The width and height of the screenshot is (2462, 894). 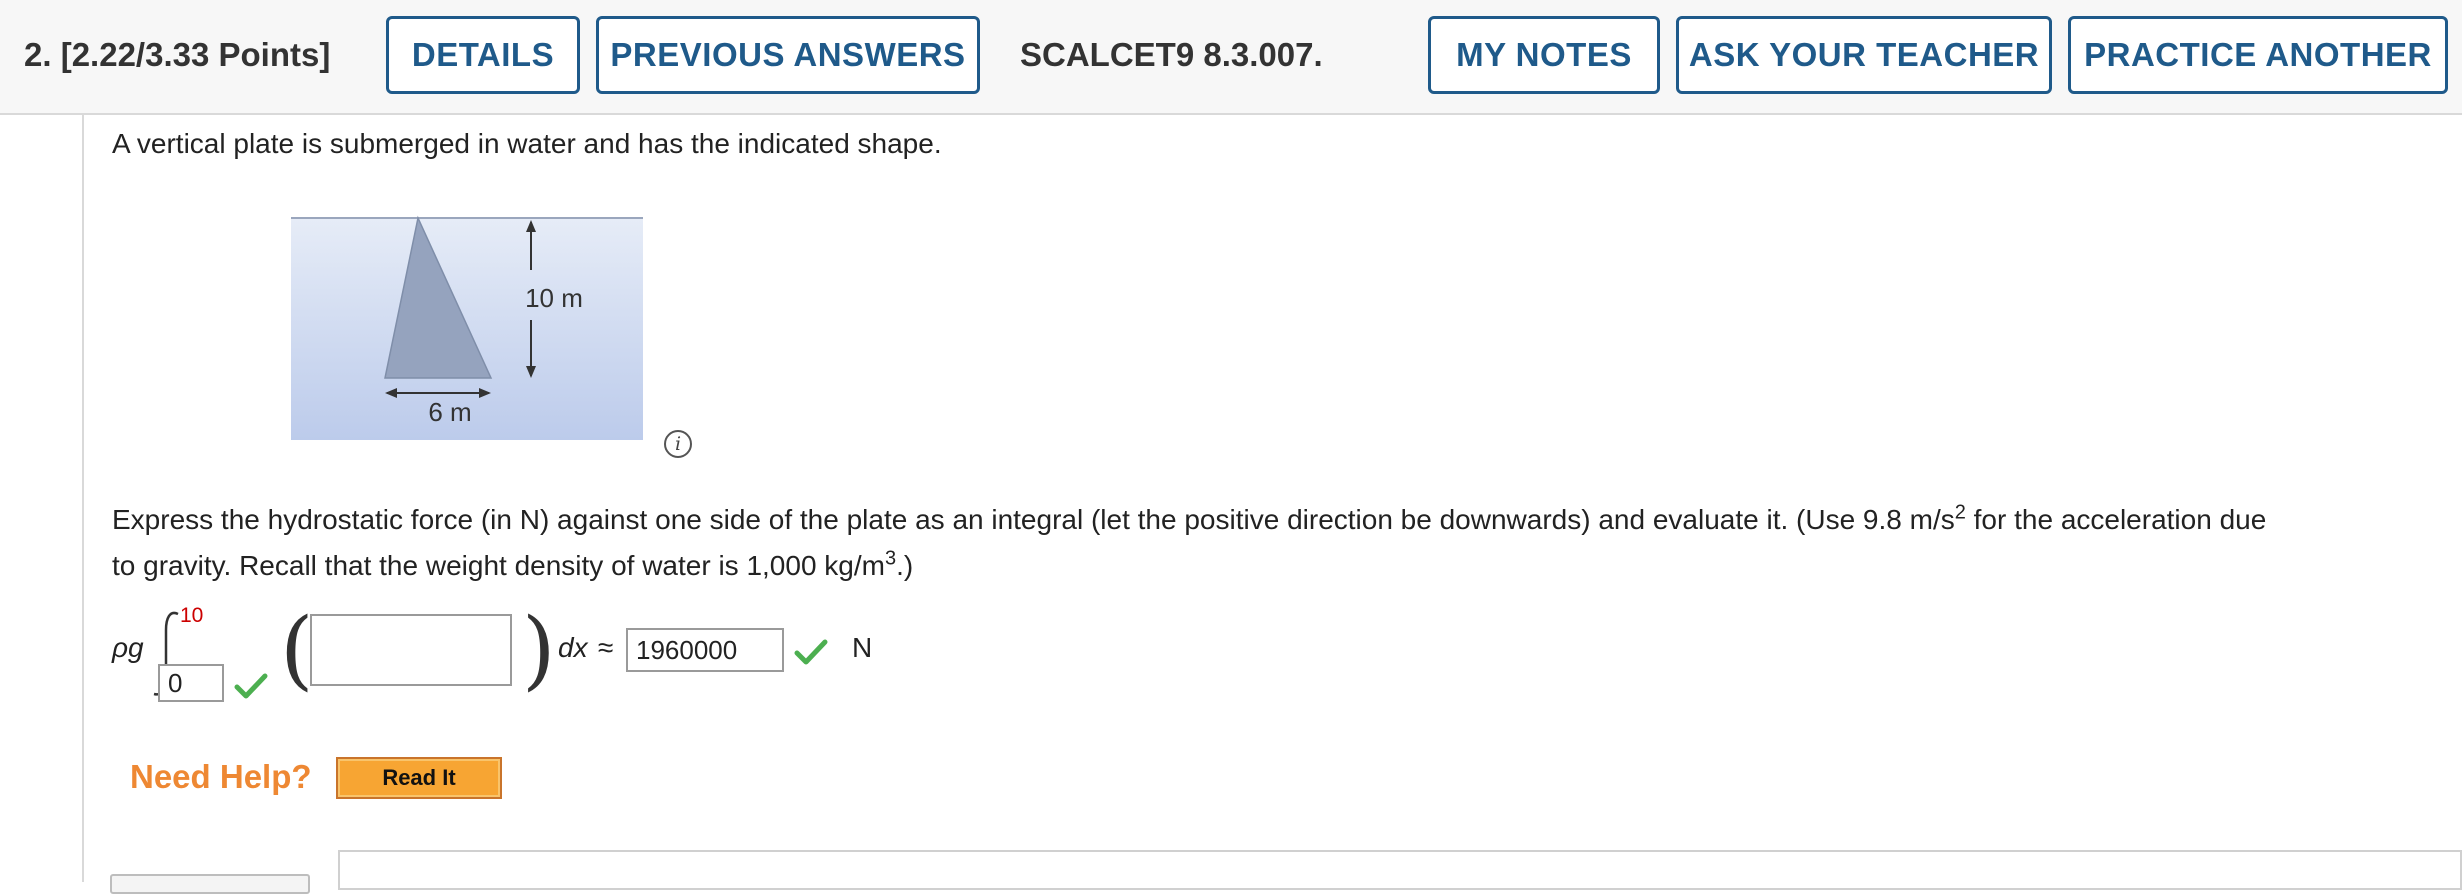 What do you see at coordinates (788, 55) in the screenshot?
I see `previous-answers-button: PREVIOUS ANSWERS` at bounding box center [788, 55].